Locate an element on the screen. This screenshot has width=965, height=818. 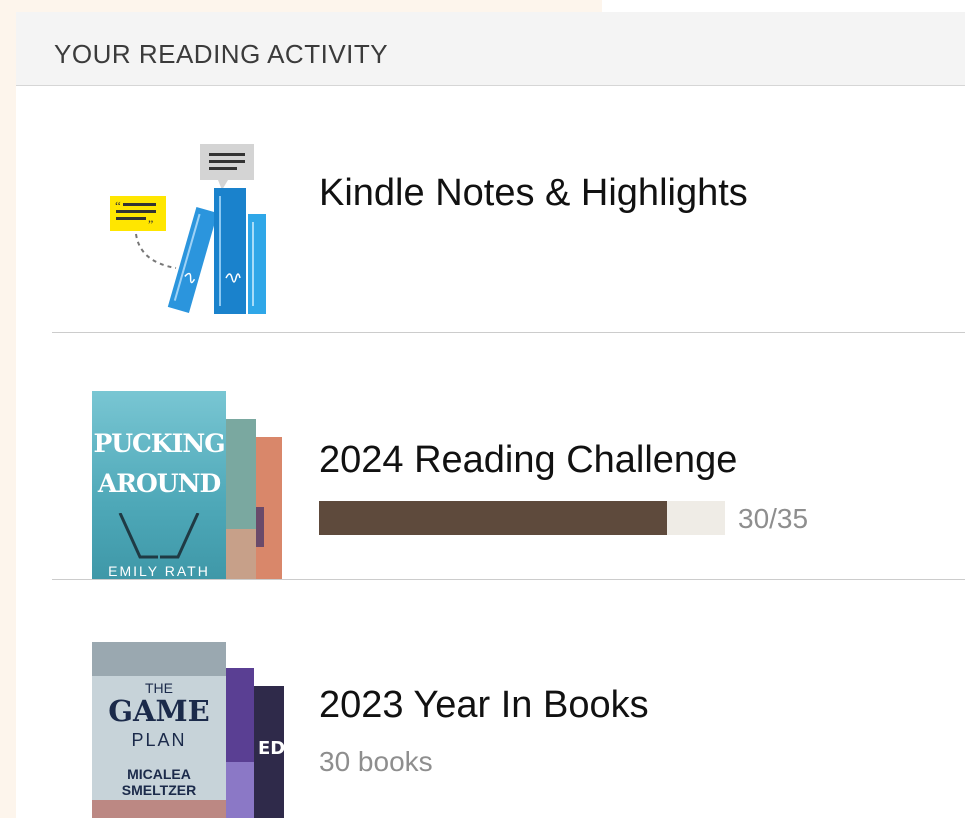
cover-title-line2: AROUND is located at coordinates (159, 483).